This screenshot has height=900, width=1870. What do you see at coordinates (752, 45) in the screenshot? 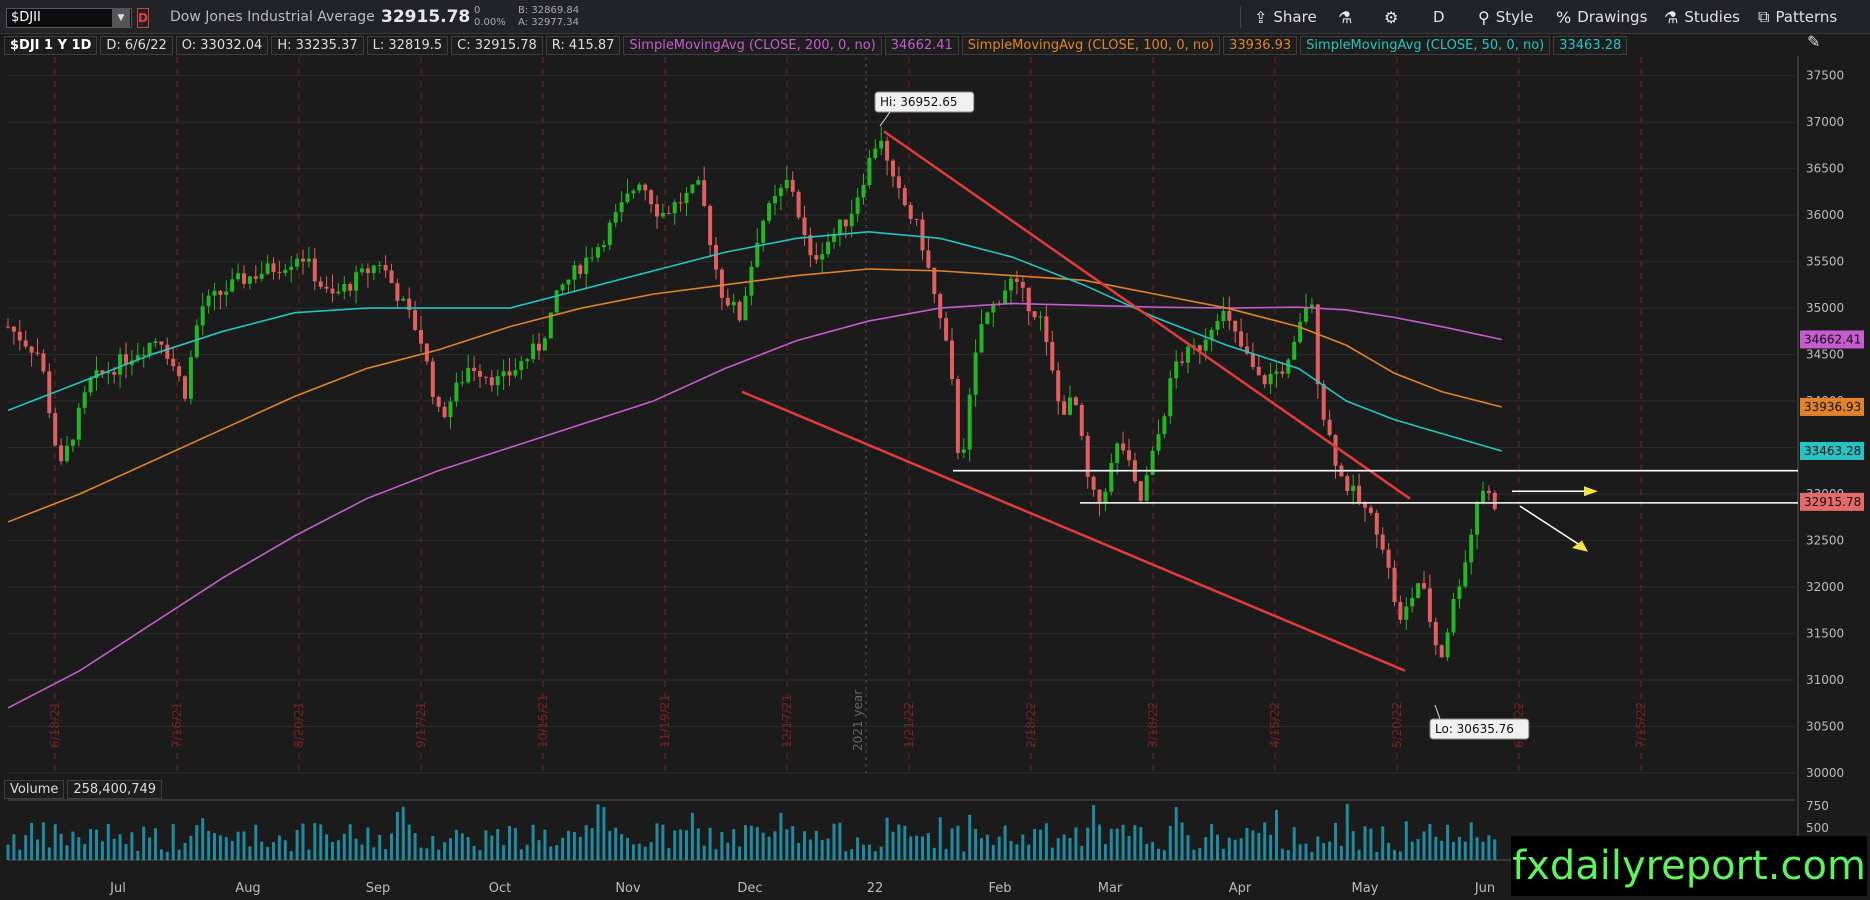
I see `sma200-study-label: SimpleMovingAvg (CLOSE, 200, 0, no)` at bounding box center [752, 45].